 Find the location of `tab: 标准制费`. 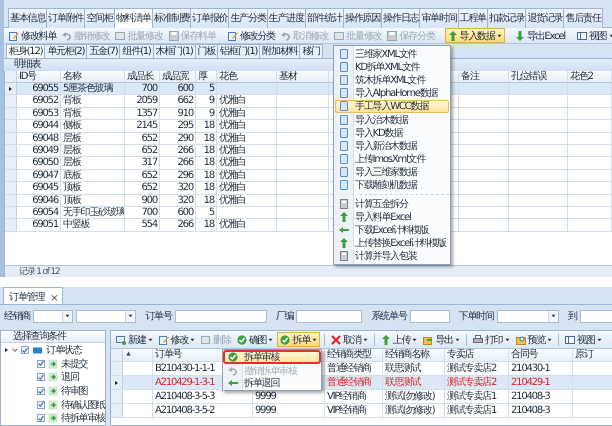

tab: 标准制费 is located at coordinates (172, 18).